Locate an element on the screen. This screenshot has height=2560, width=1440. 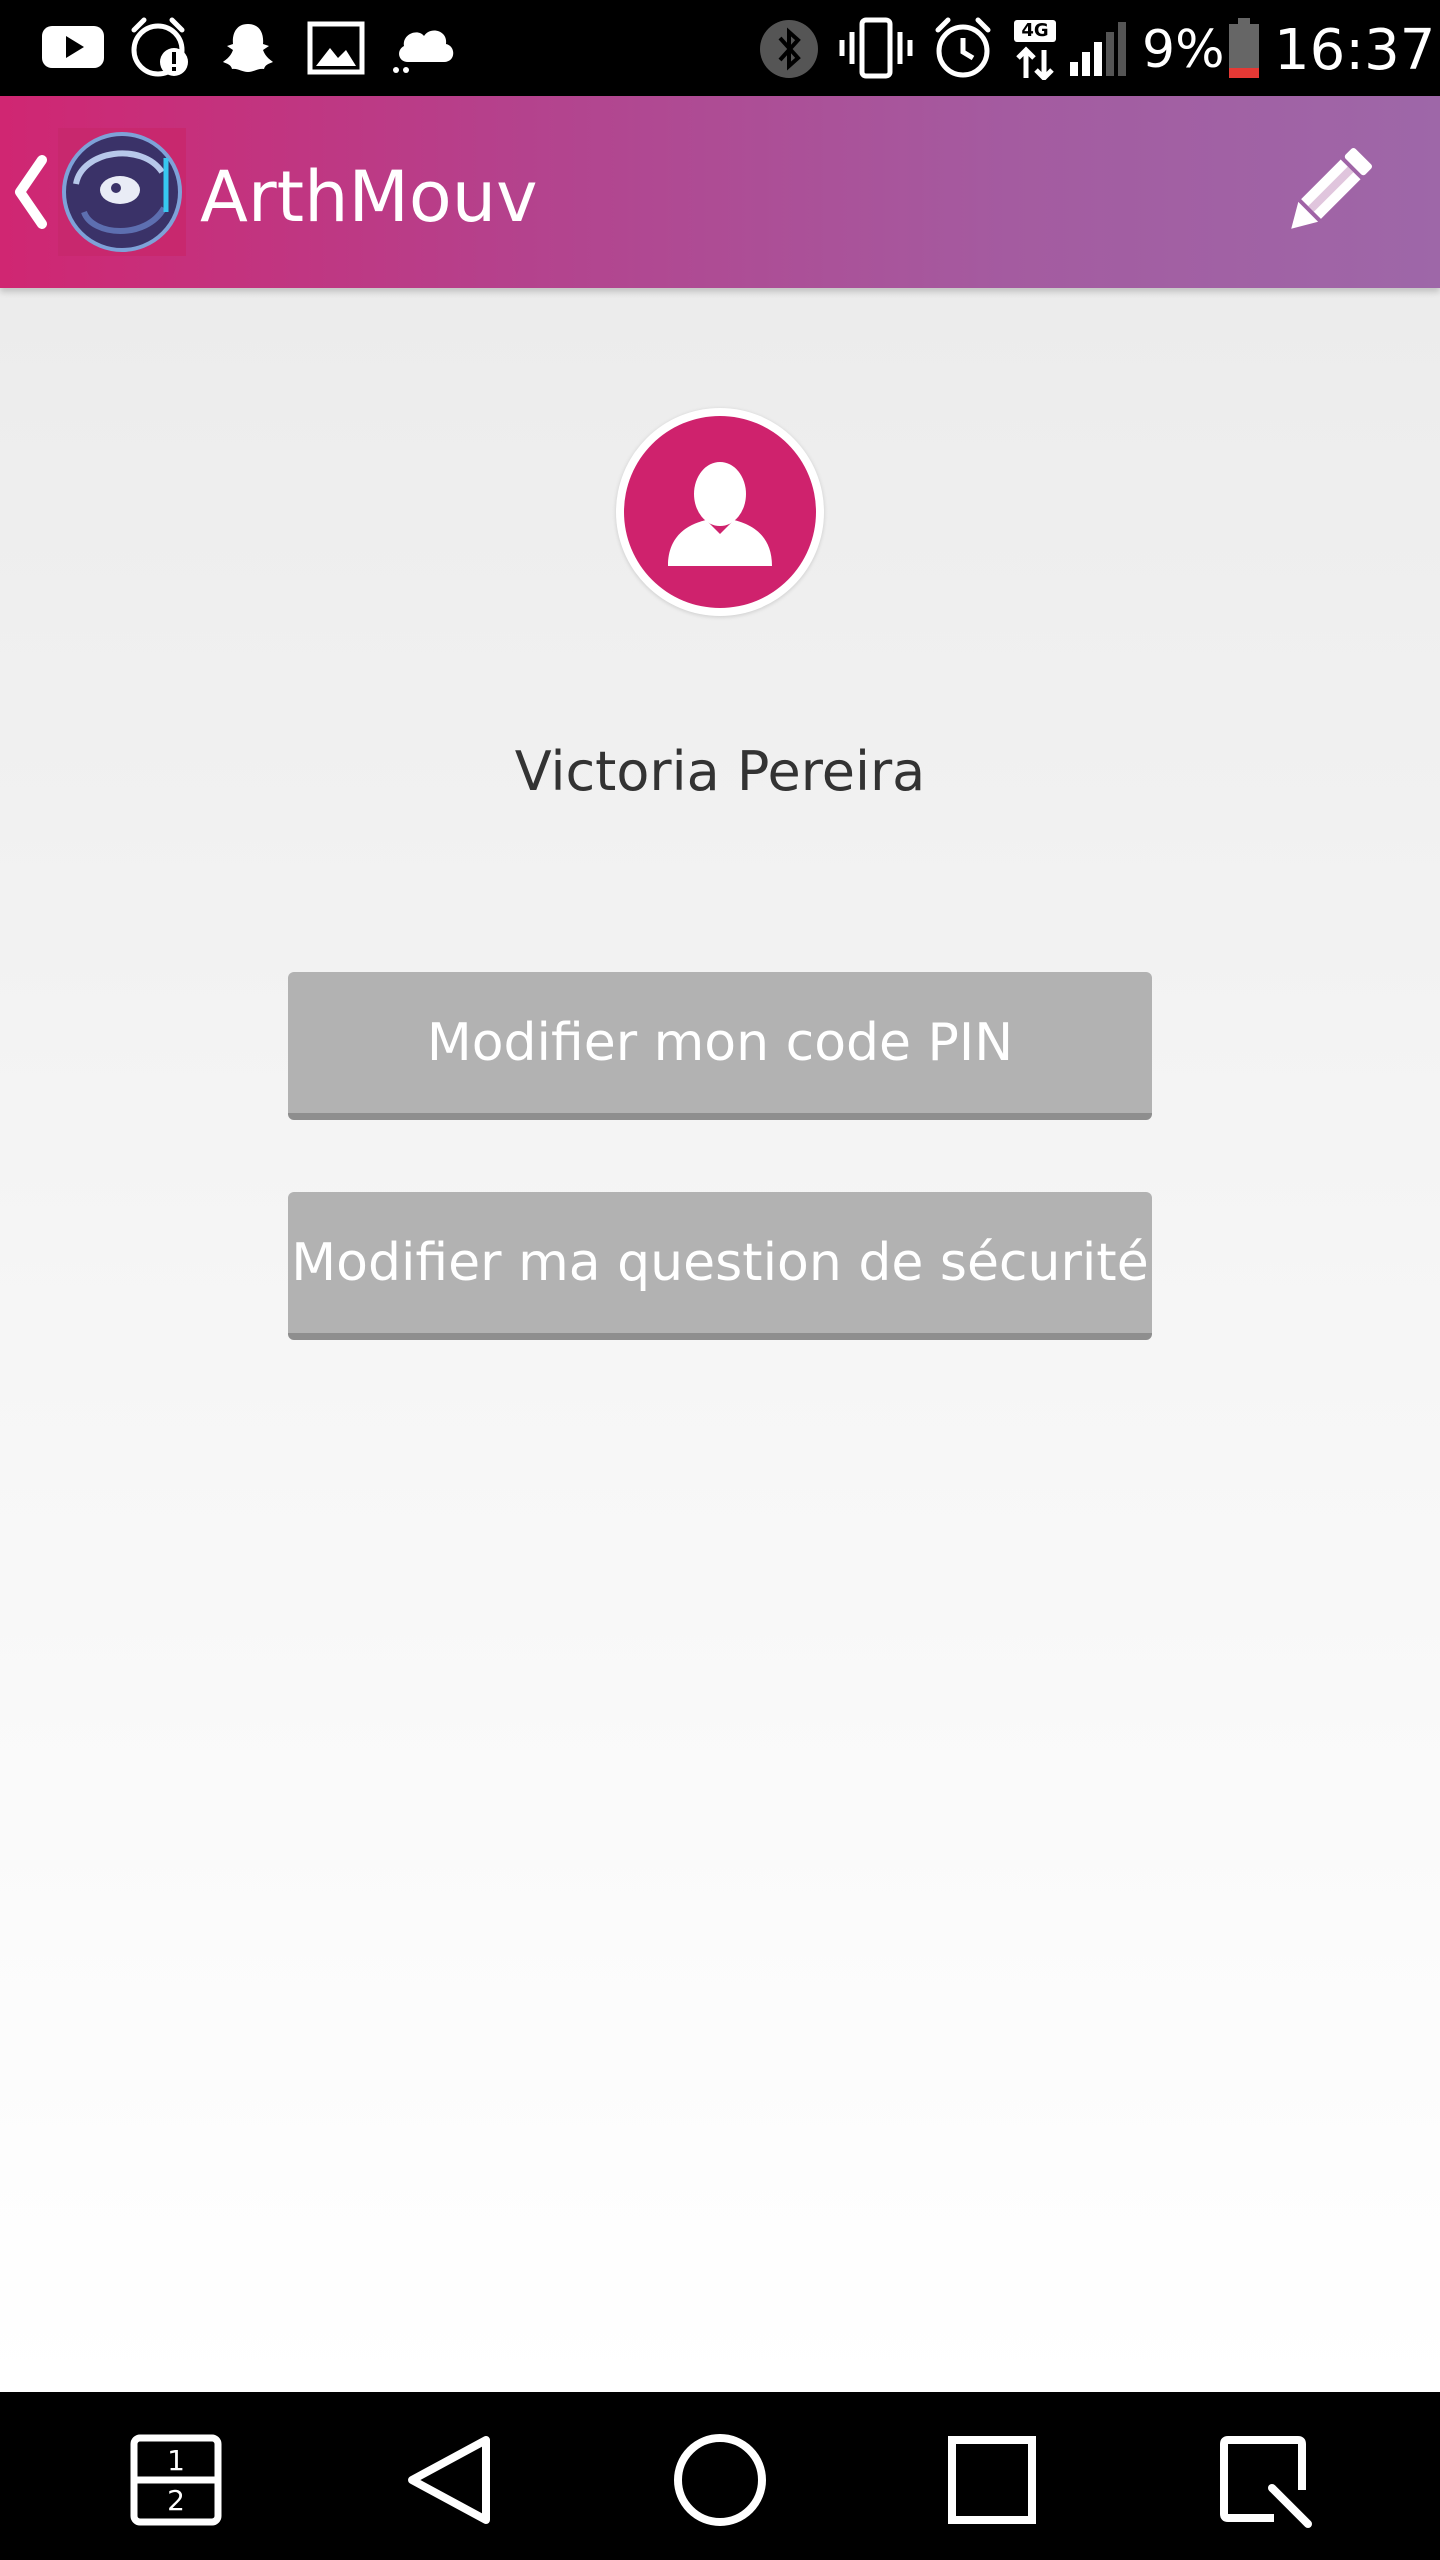
avatar-circle is located at coordinates (720, 512).